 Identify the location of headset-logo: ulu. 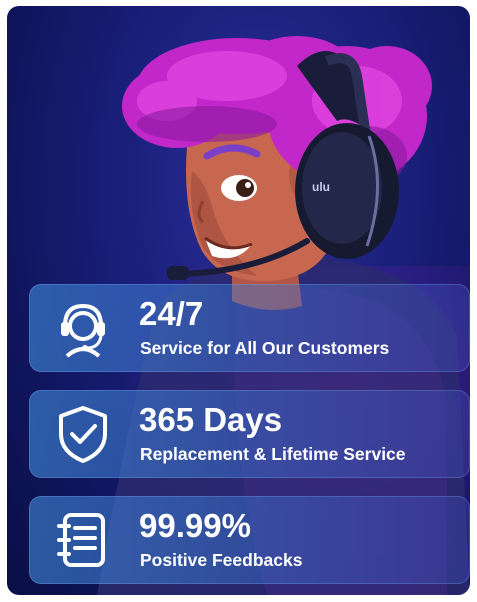
(321, 187).